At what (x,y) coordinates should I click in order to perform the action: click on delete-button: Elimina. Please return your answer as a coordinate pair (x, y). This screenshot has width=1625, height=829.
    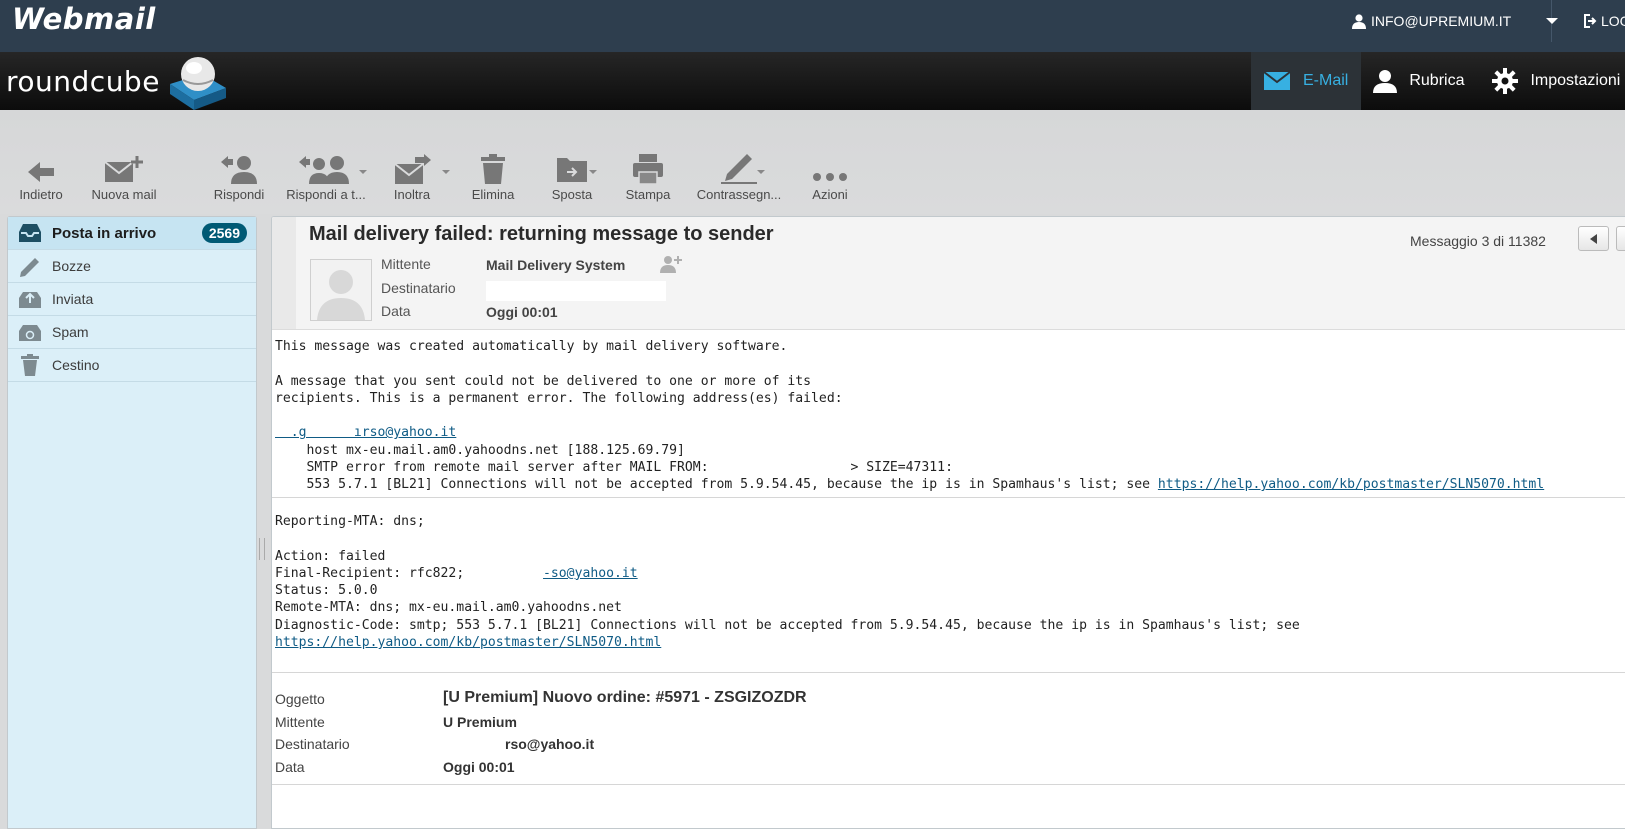
    Looking at the image, I should click on (493, 179).